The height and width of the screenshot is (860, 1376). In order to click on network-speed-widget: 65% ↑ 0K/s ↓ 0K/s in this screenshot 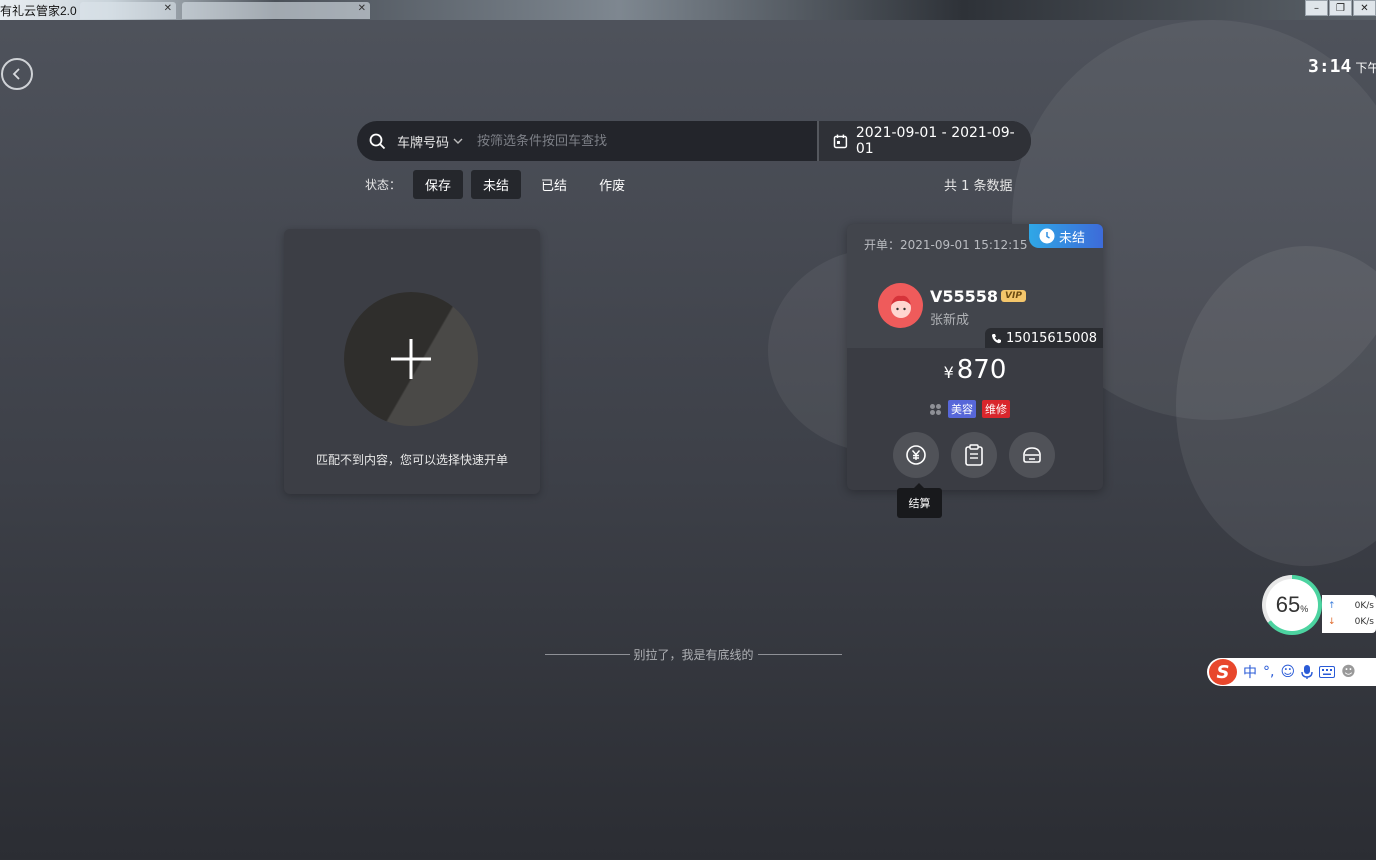, I will do `click(1319, 605)`.